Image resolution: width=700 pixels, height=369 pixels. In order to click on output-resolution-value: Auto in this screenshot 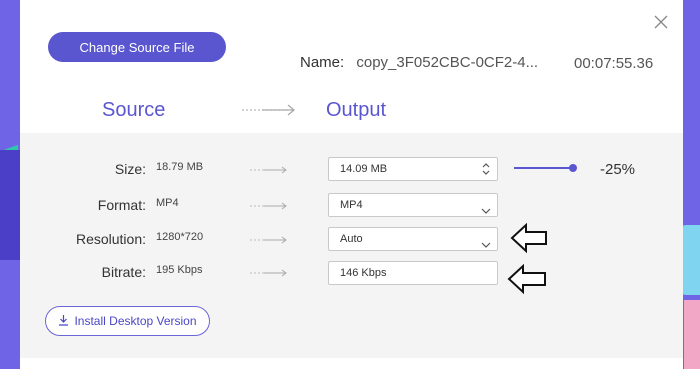, I will do `click(351, 239)`.